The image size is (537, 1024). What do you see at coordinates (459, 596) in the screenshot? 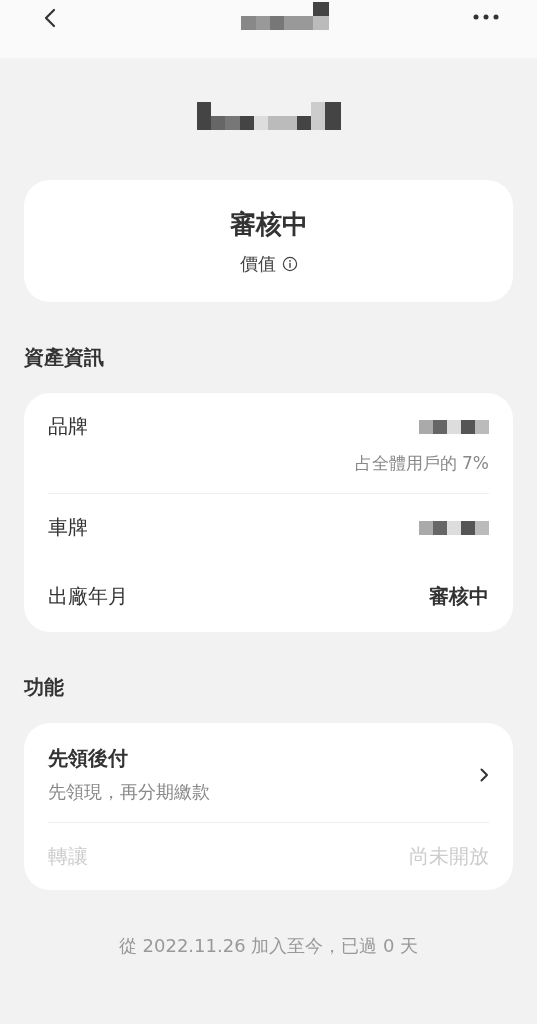
I see `field-value: 審核中` at bounding box center [459, 596].